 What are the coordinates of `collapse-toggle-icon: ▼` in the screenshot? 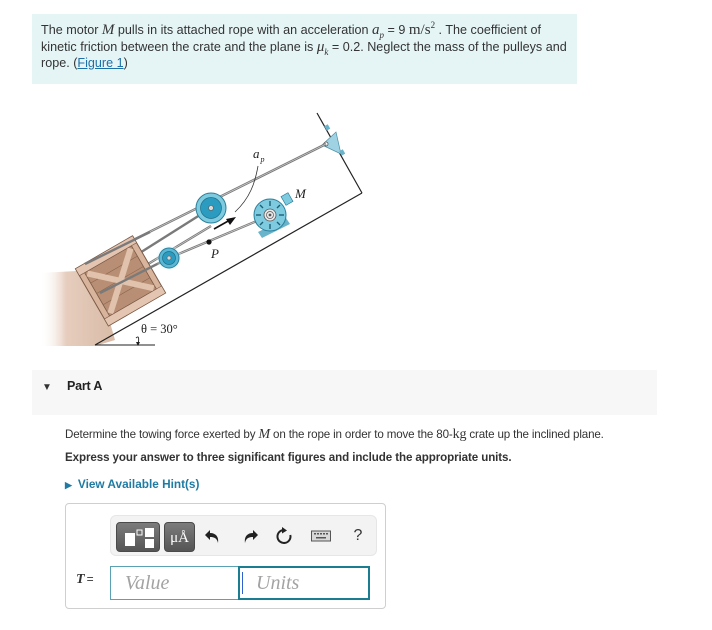 It's located at (47, 387).